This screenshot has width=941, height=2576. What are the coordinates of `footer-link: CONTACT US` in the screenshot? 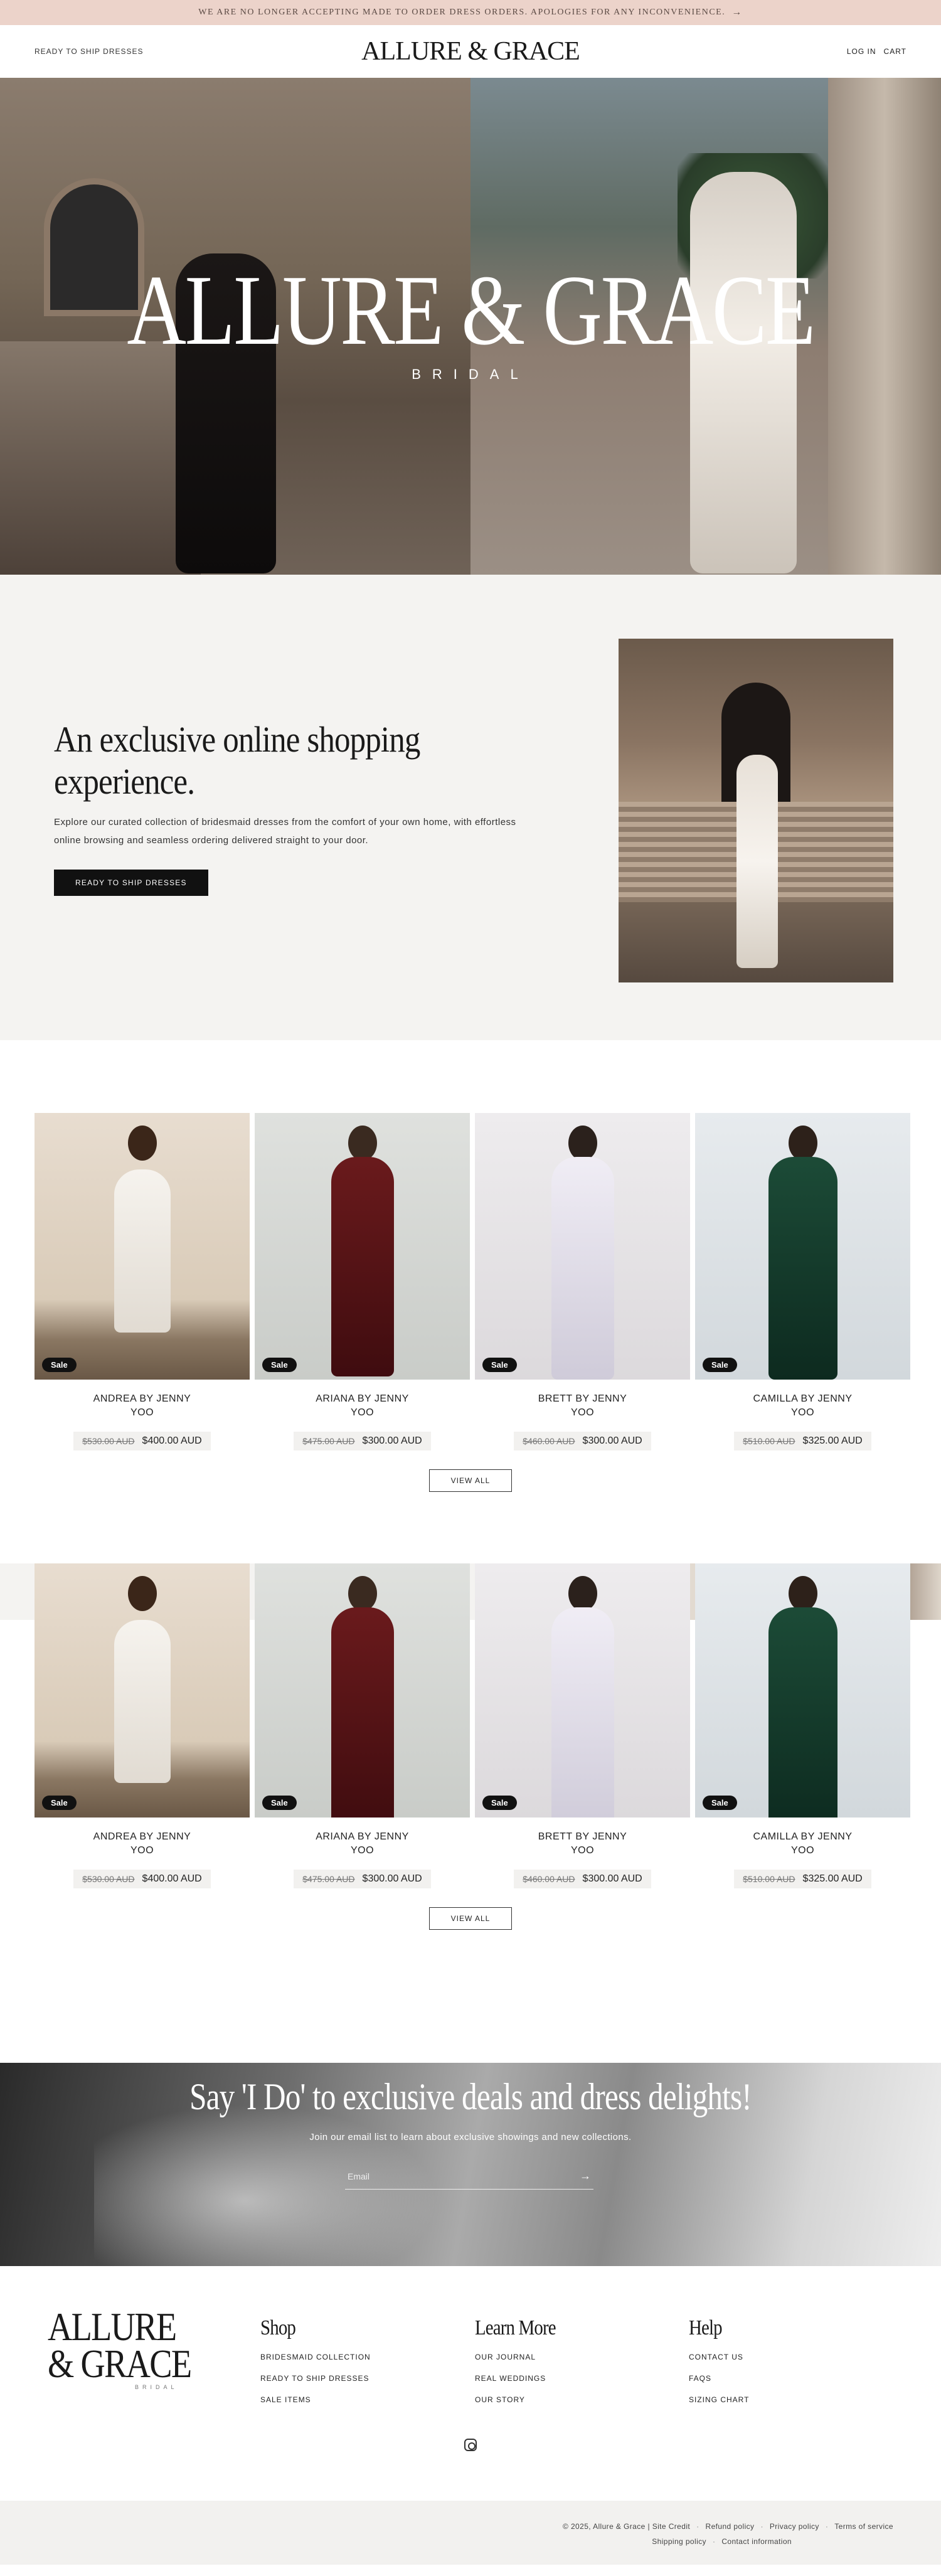 It's located at (719, 2357).